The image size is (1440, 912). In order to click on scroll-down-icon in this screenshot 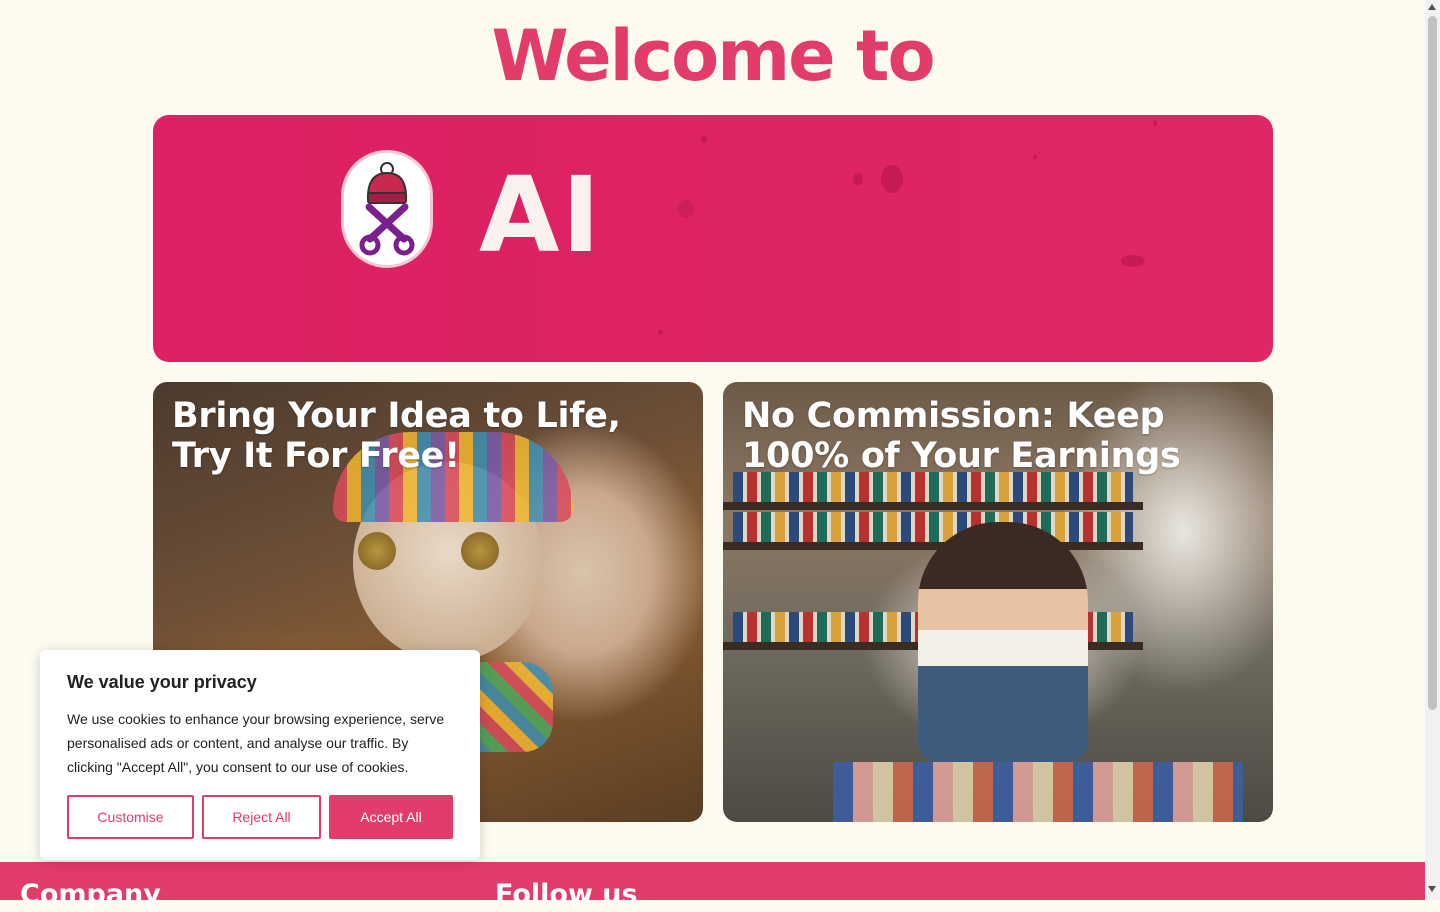, I will do `click(1432, 889)`.